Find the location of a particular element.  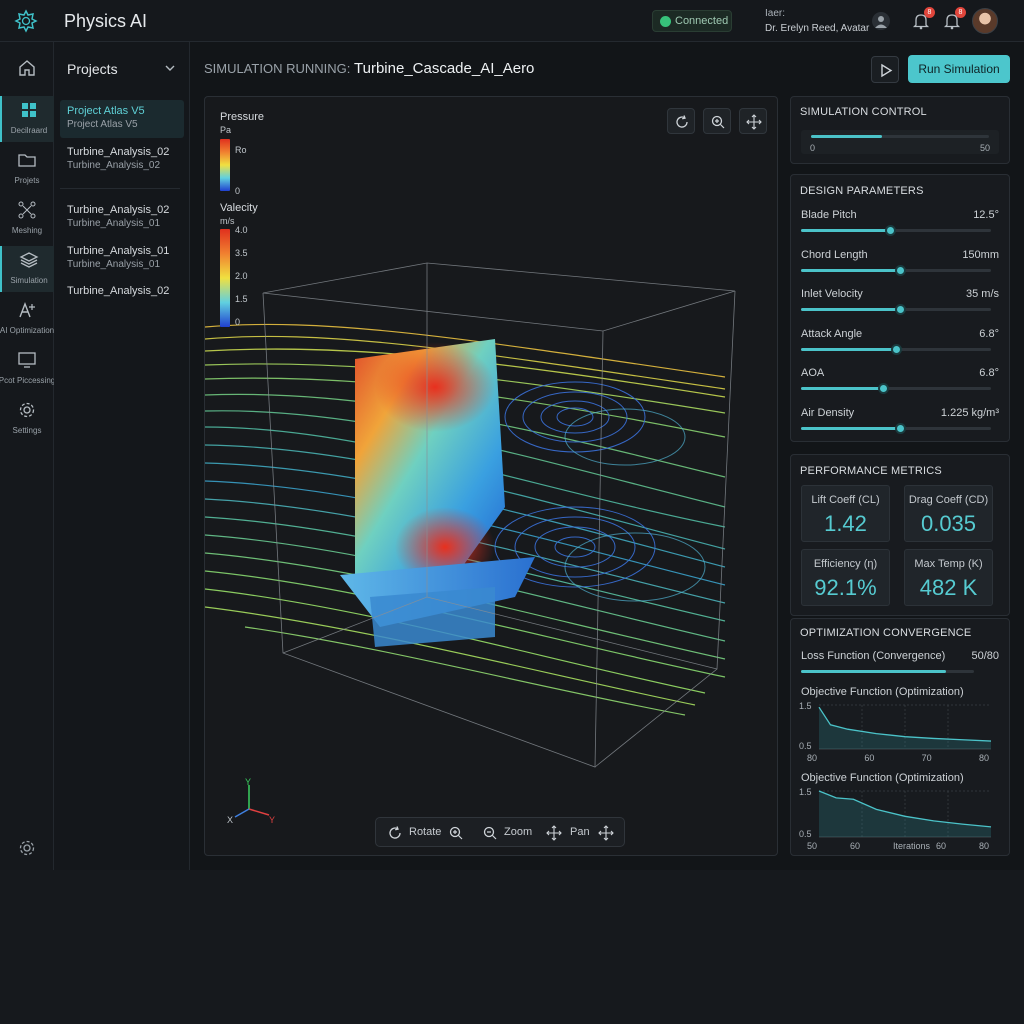

simulation-progress-bar is located at coordinates (900, 136).